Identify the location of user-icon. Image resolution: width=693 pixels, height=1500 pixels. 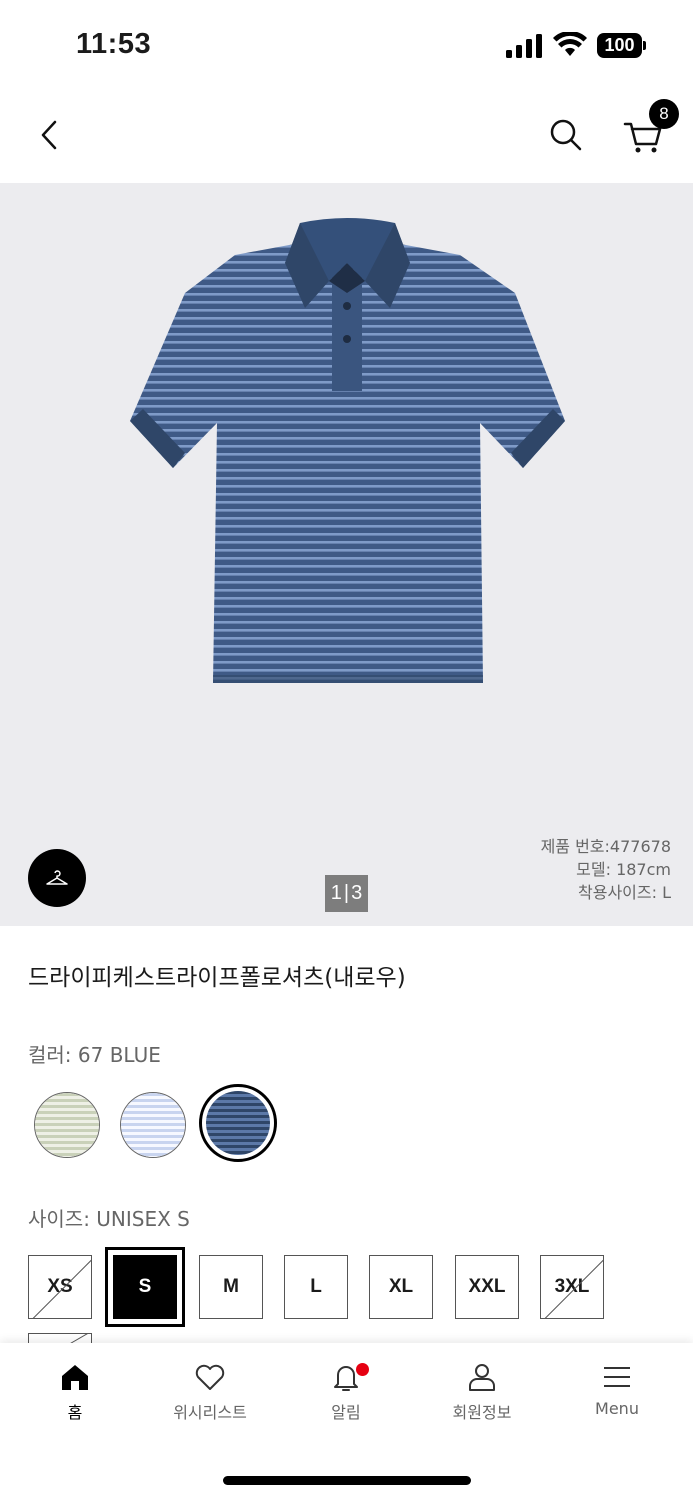
(482, 1377).